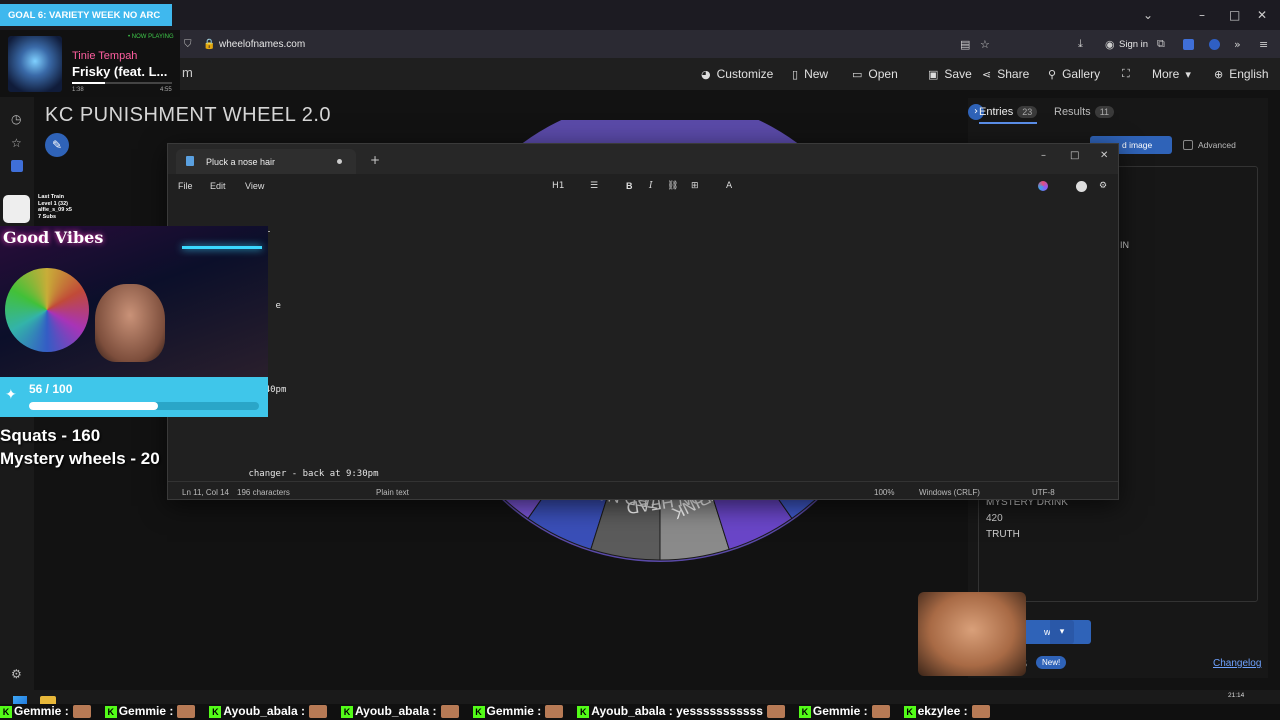 The image size is (1280, 720). Describe the element at coordinates (190, 161) in the screenshot. I see `notepad-app-icon` at that location.